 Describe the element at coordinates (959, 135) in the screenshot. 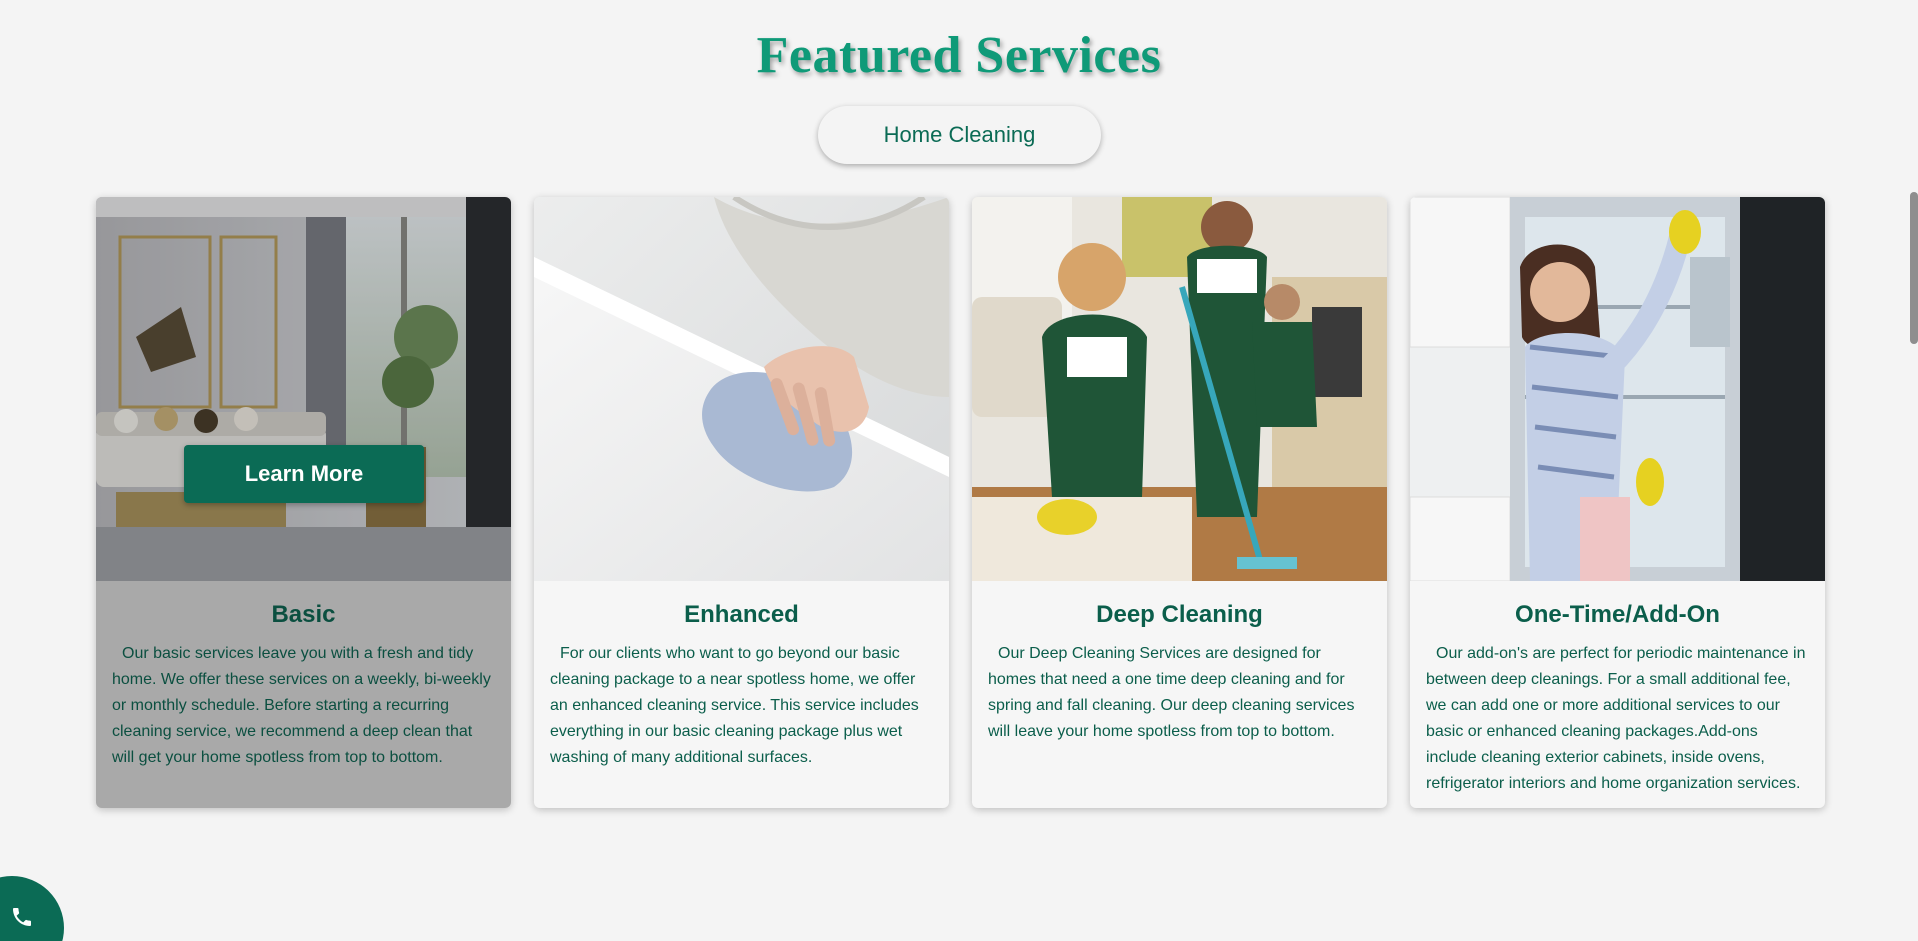

I see `home-cleaning-tab: Home Cleaning` at that location.